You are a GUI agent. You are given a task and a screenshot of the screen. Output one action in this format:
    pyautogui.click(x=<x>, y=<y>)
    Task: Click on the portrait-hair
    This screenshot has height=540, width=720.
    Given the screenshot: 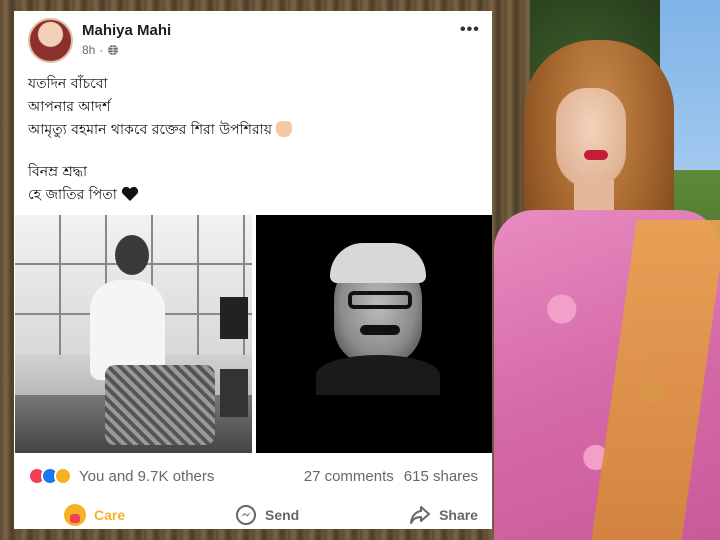 What is the action you would take?
    pyautogui.click(x=378, y=263)
    